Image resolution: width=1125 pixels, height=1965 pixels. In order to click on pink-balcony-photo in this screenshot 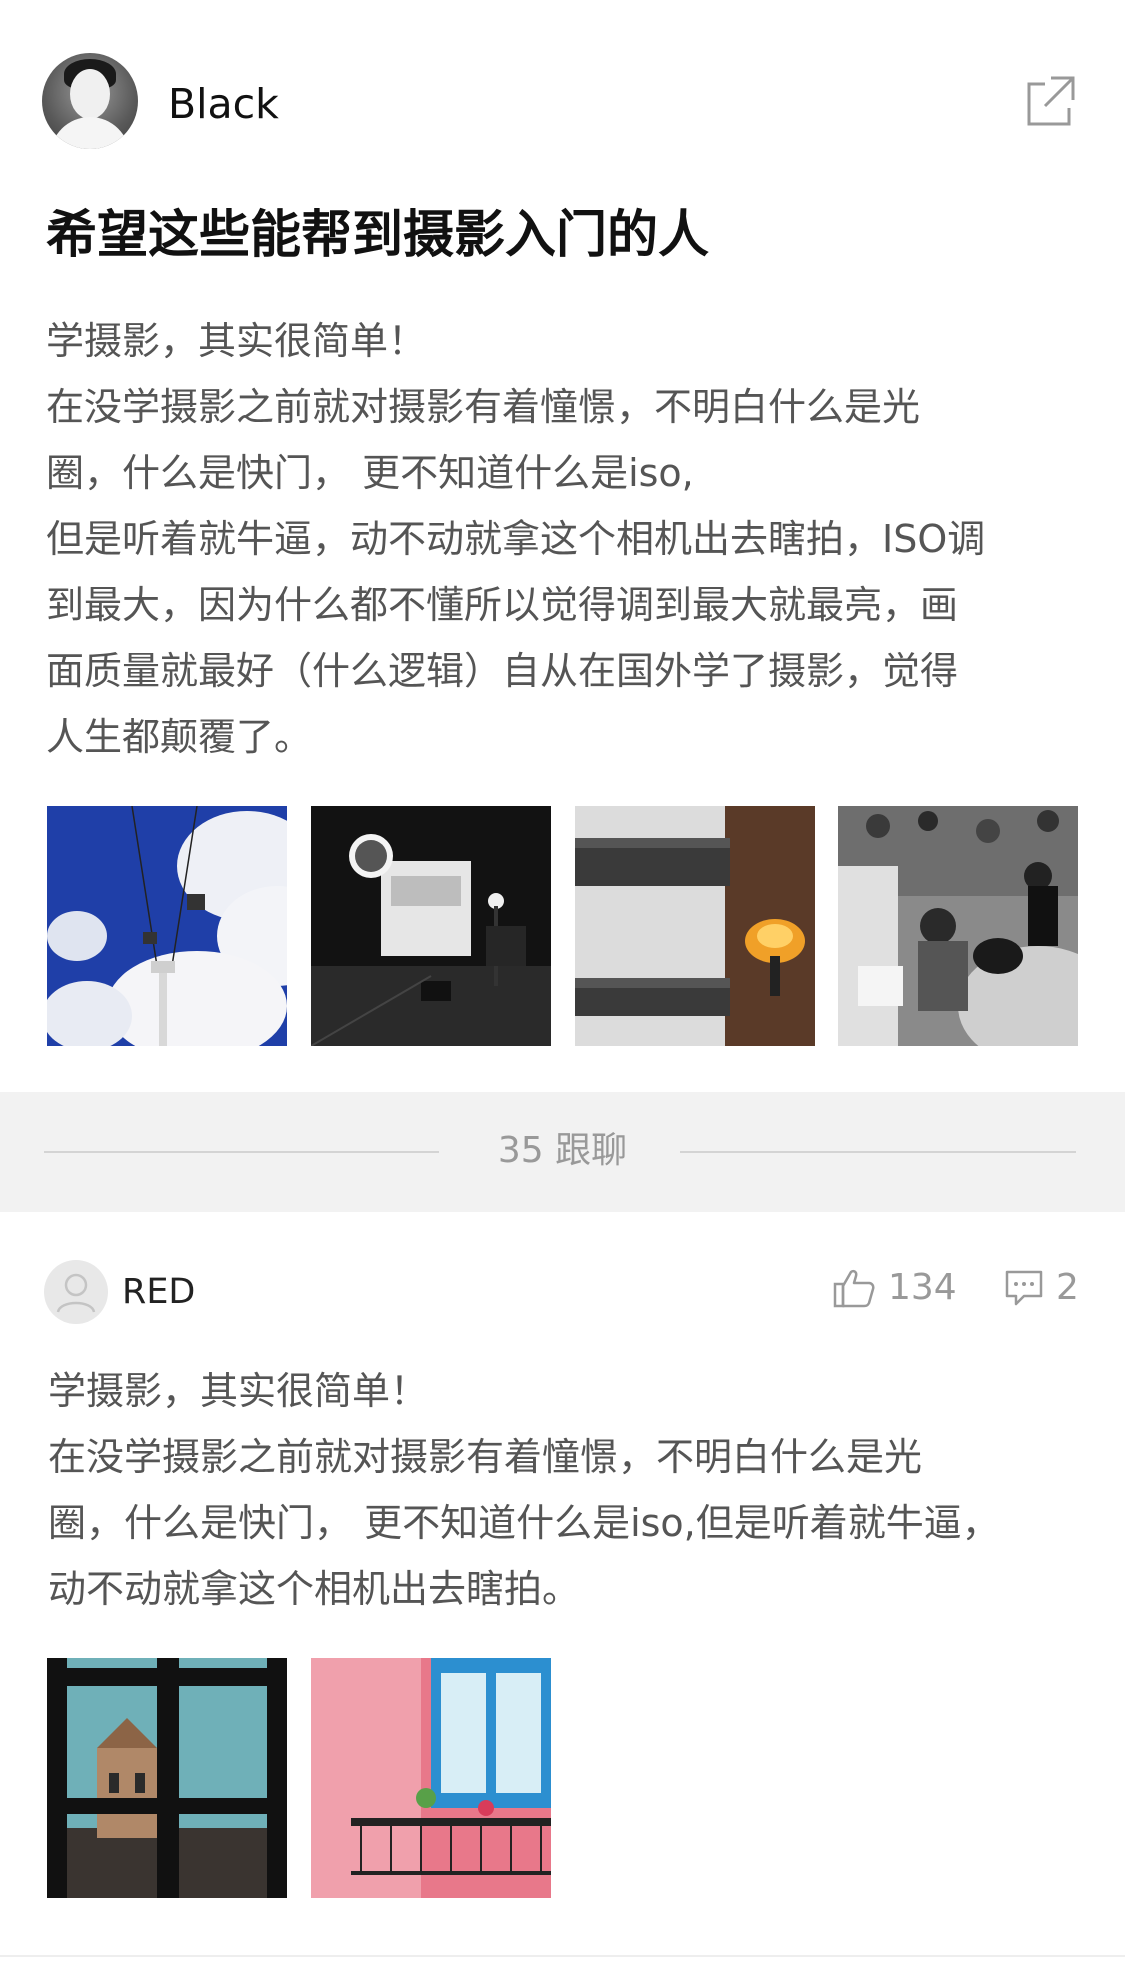, I will do `click(431, 1778)`.